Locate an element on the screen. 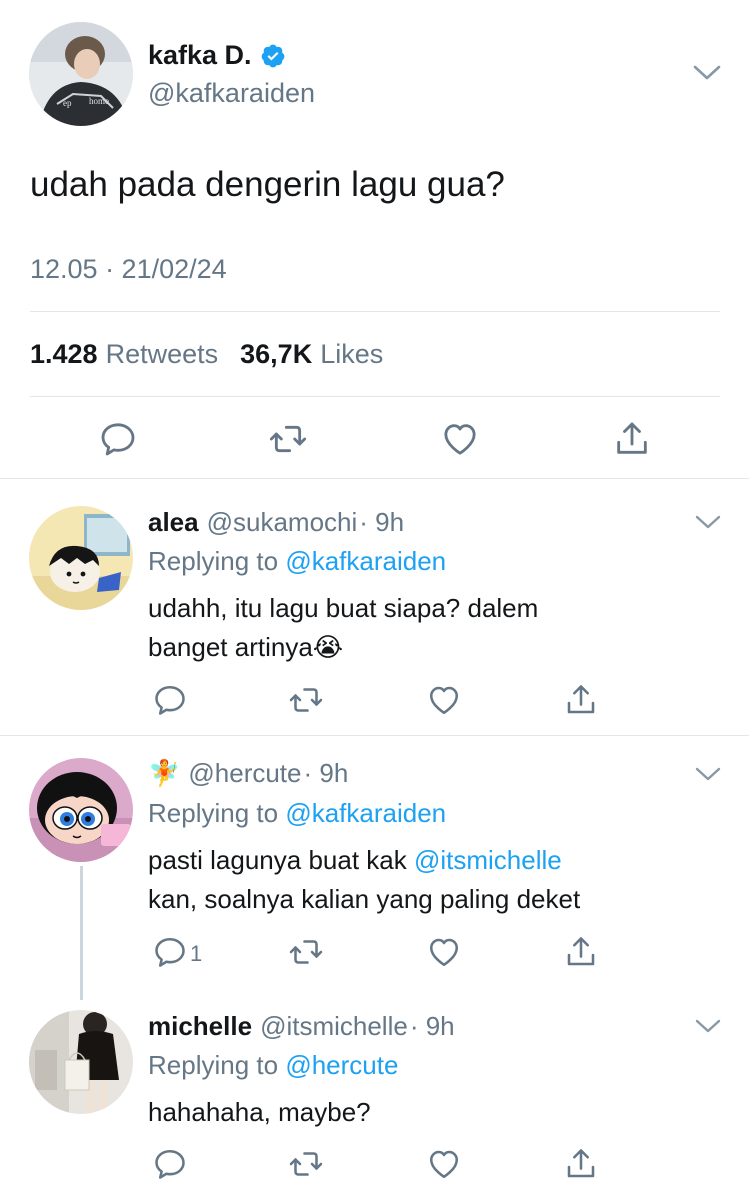 The height and width of the screenshot is (1200, 749). reply-text: hahahaha, maybe? is located at coordinates (259, 1112).